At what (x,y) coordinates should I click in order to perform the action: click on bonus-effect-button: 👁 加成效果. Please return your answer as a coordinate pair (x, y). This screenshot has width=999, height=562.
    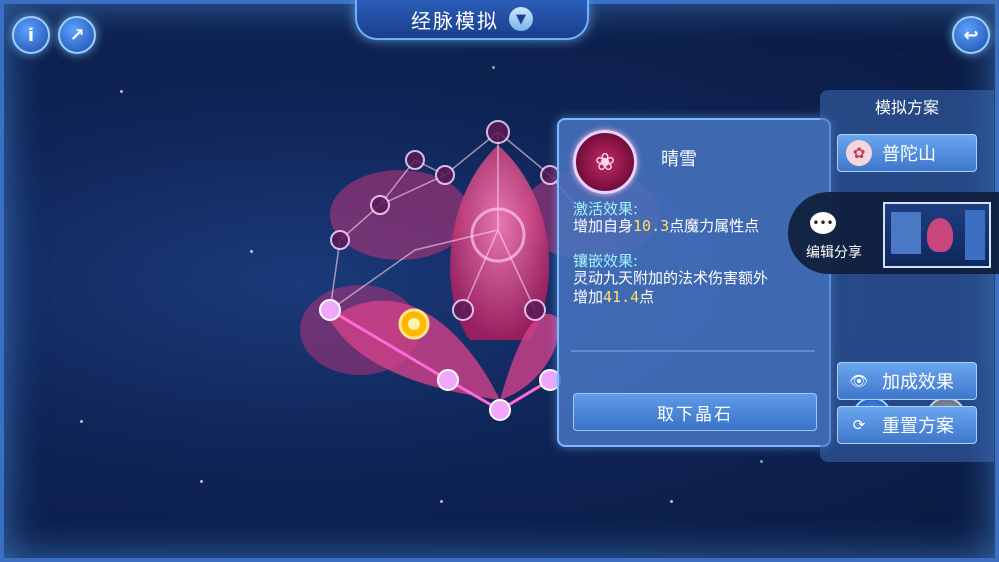
    Looking at the image, I should click on (907, 381).